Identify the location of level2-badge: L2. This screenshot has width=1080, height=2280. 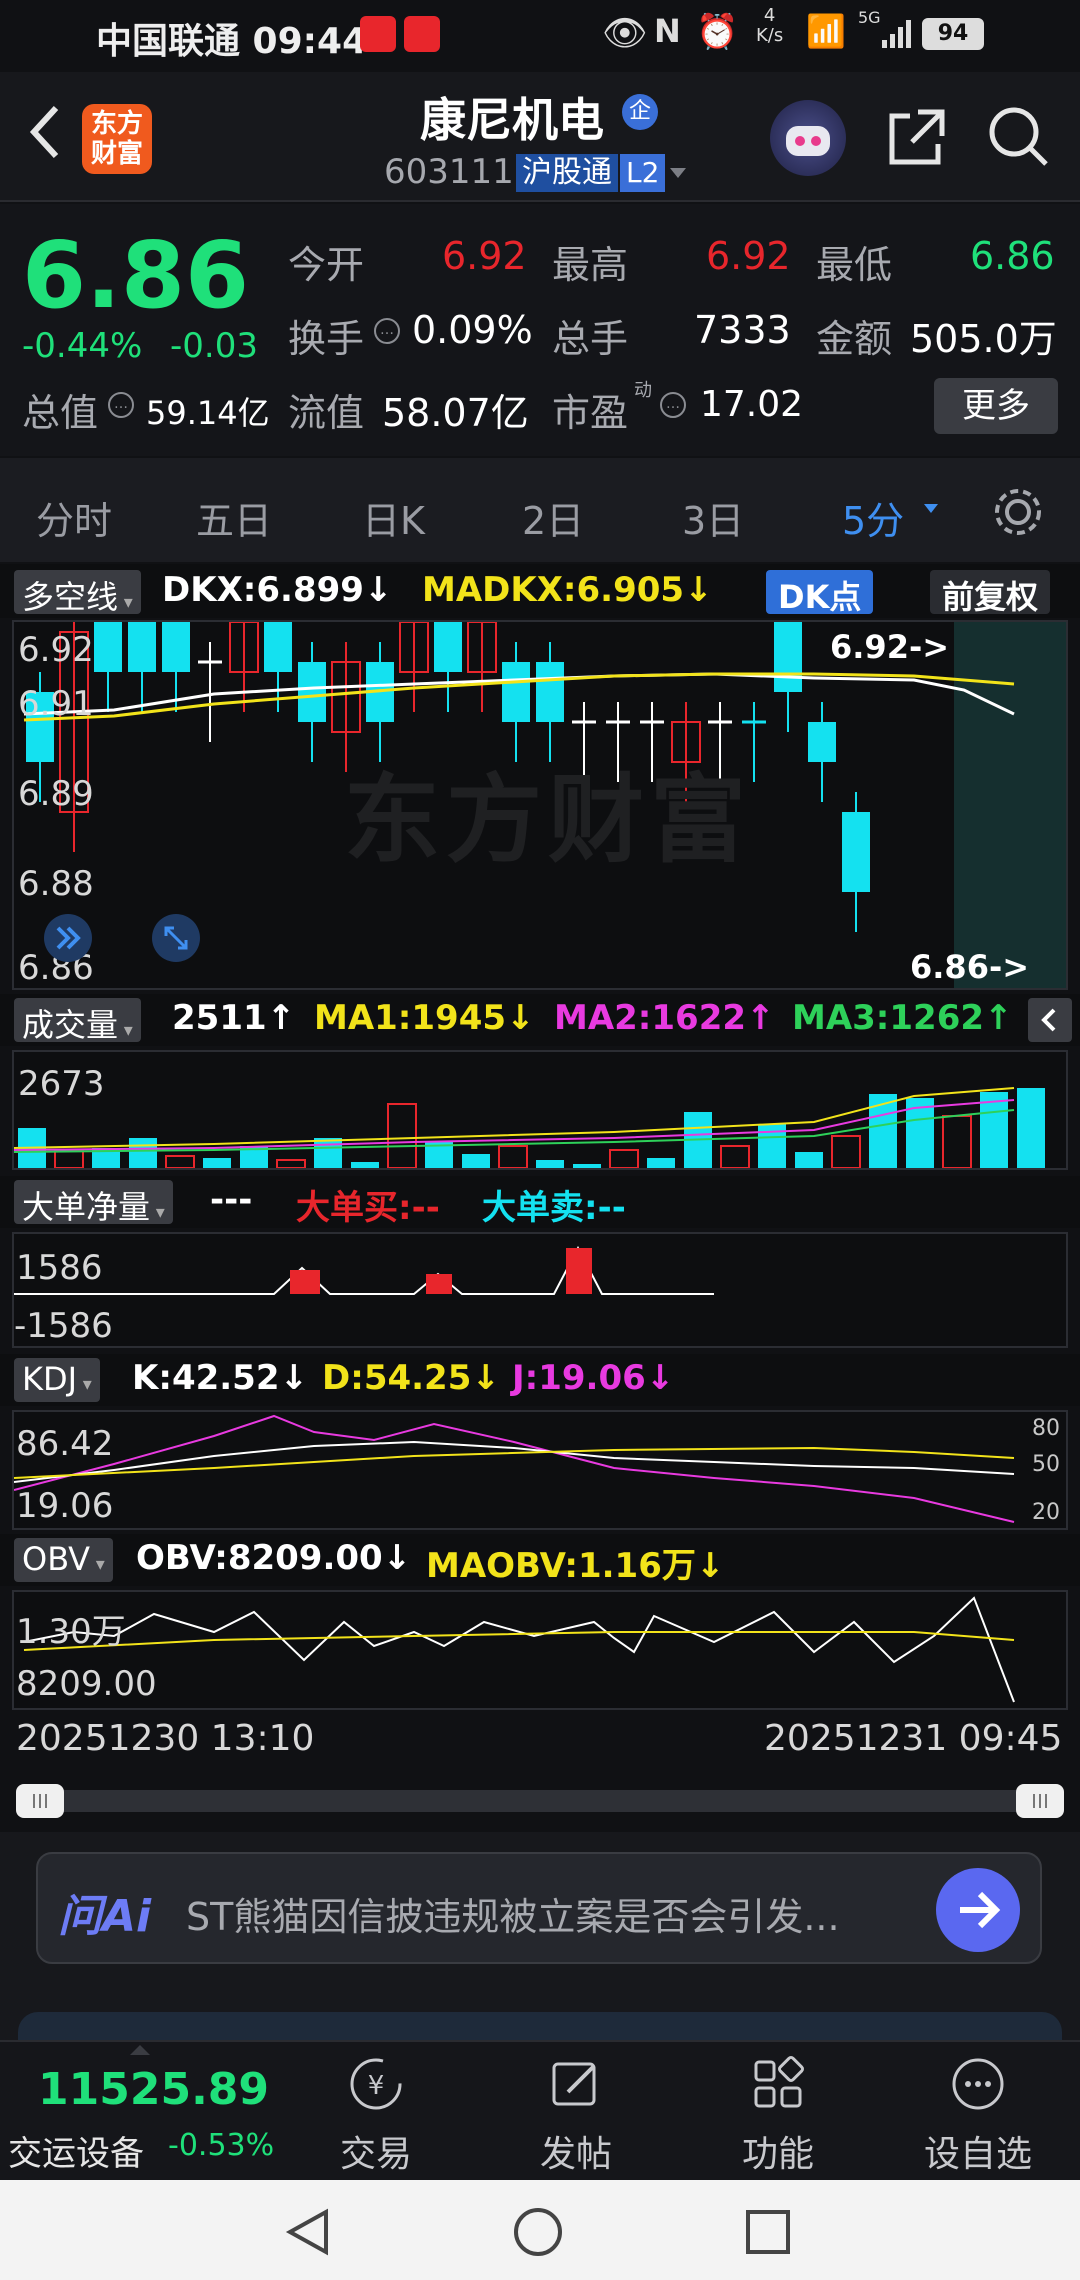
(643, 173).